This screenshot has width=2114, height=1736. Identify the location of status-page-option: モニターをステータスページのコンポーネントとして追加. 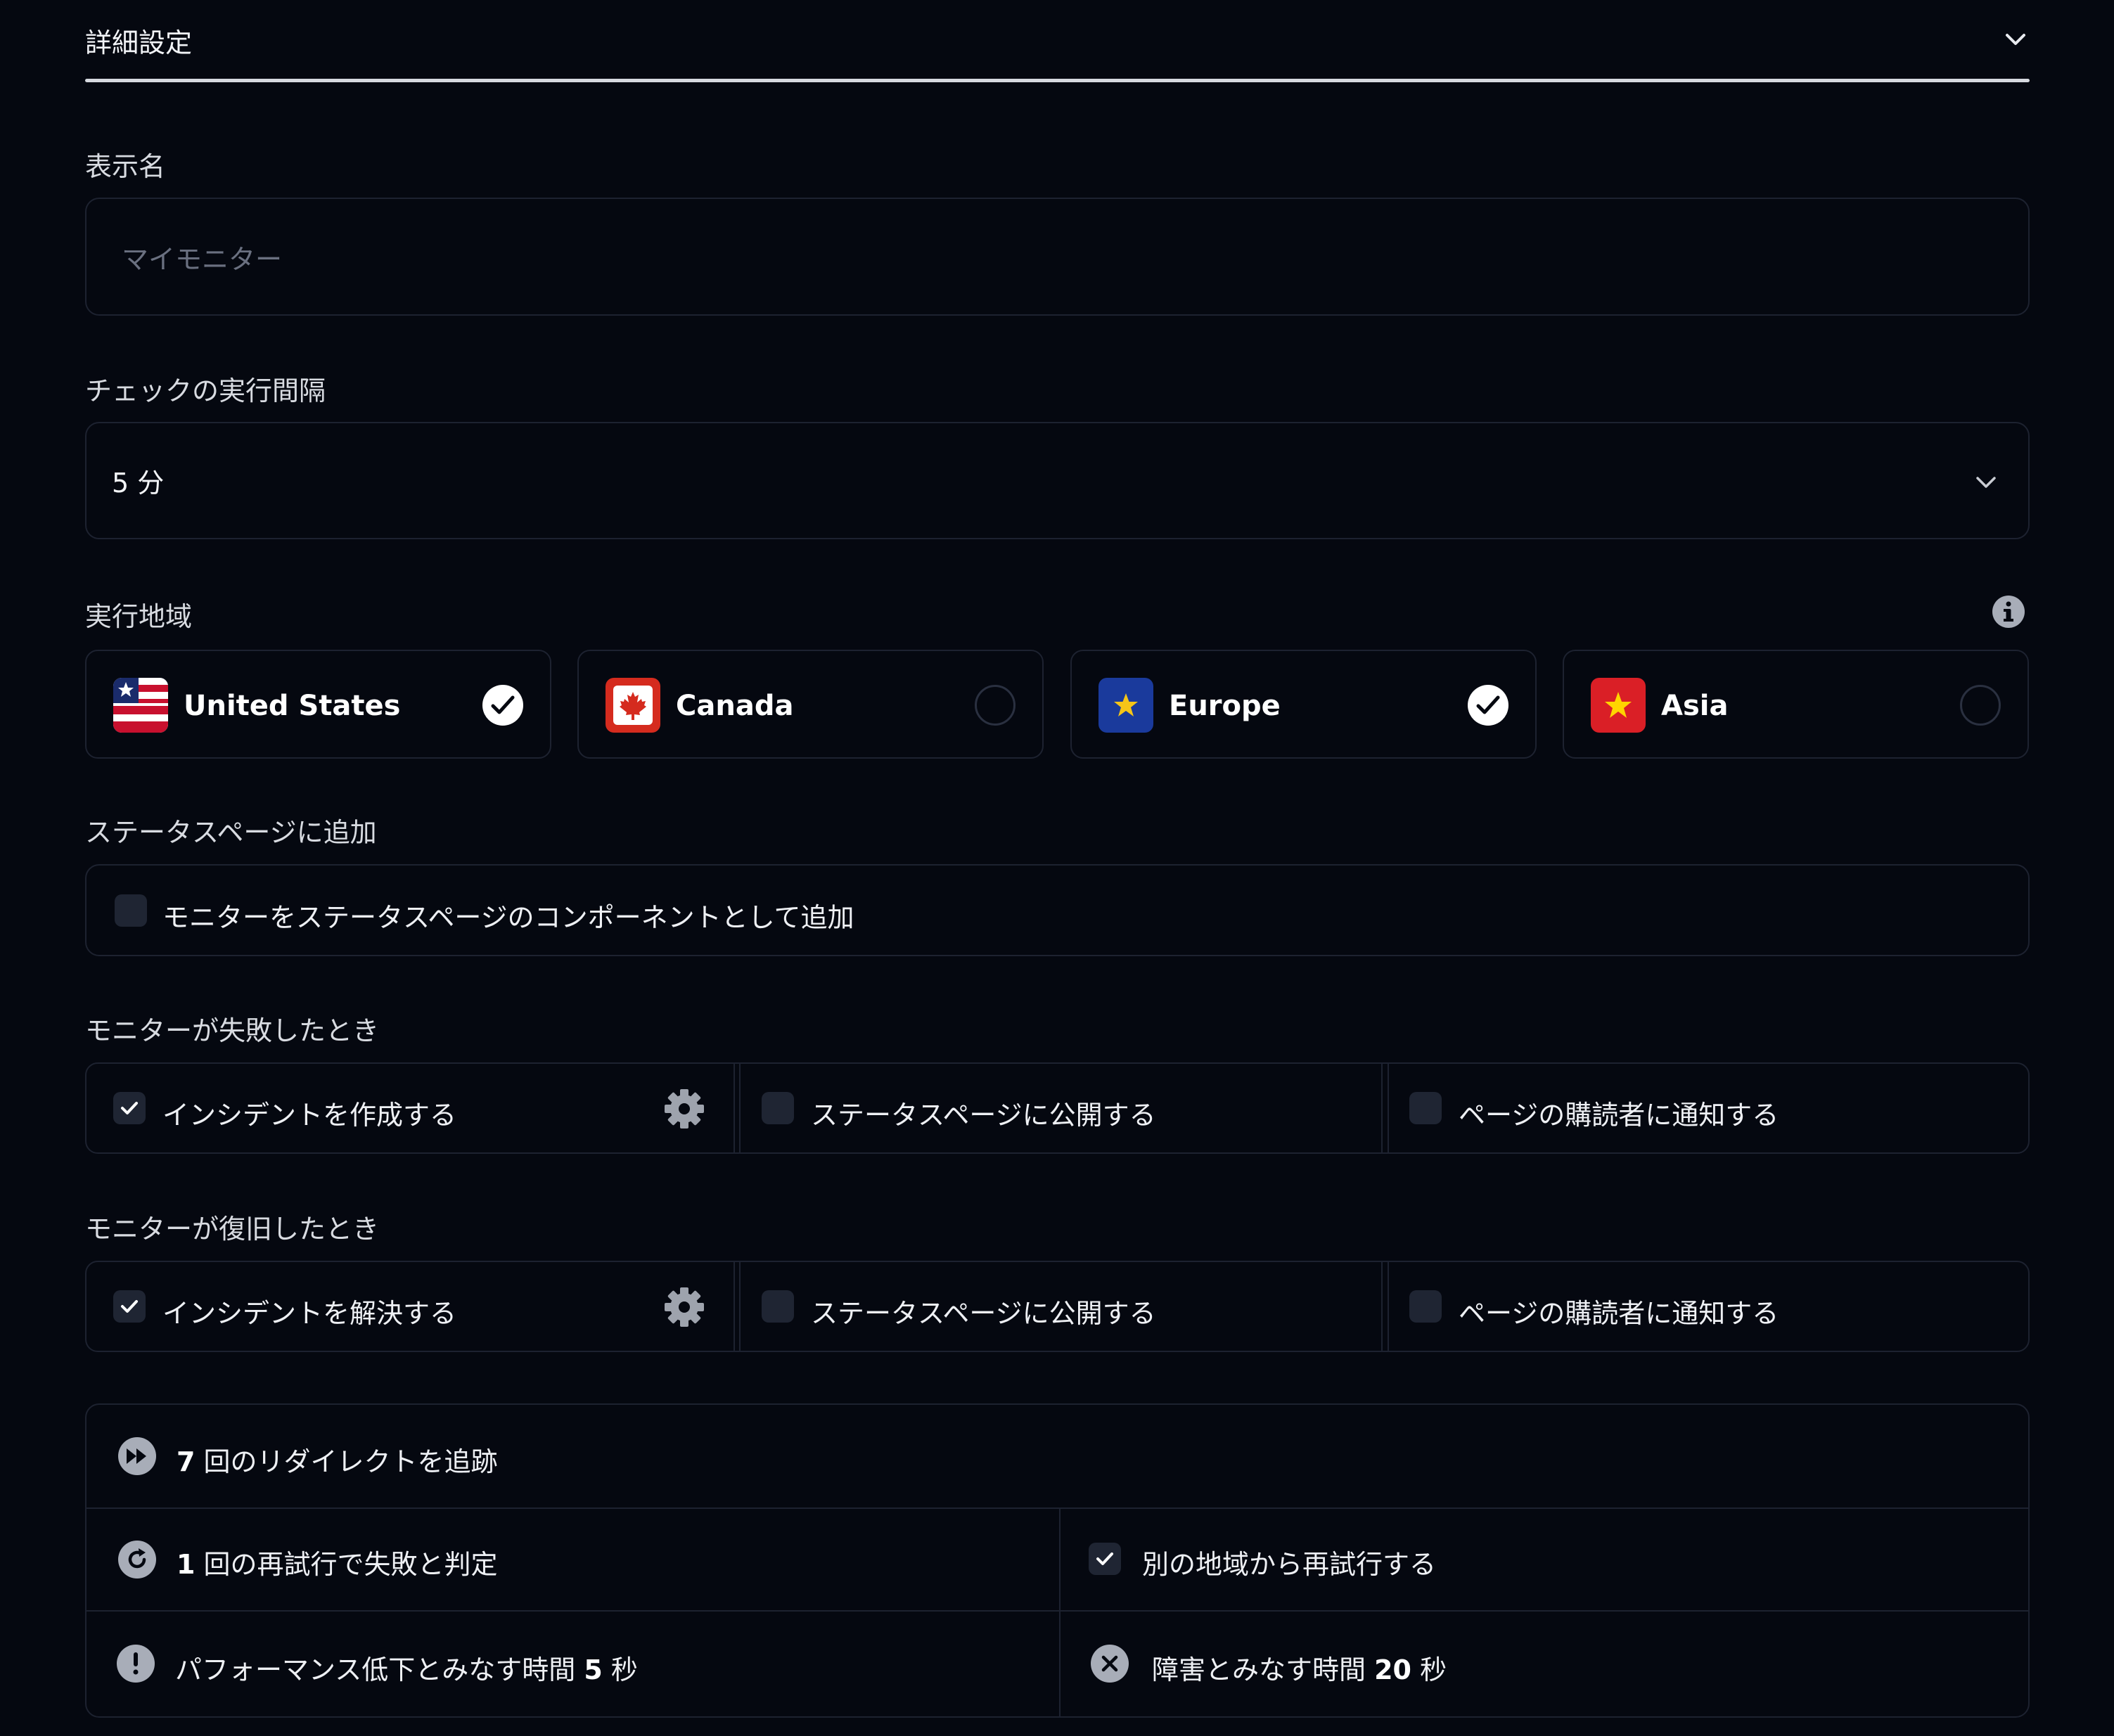
(1057, 910).